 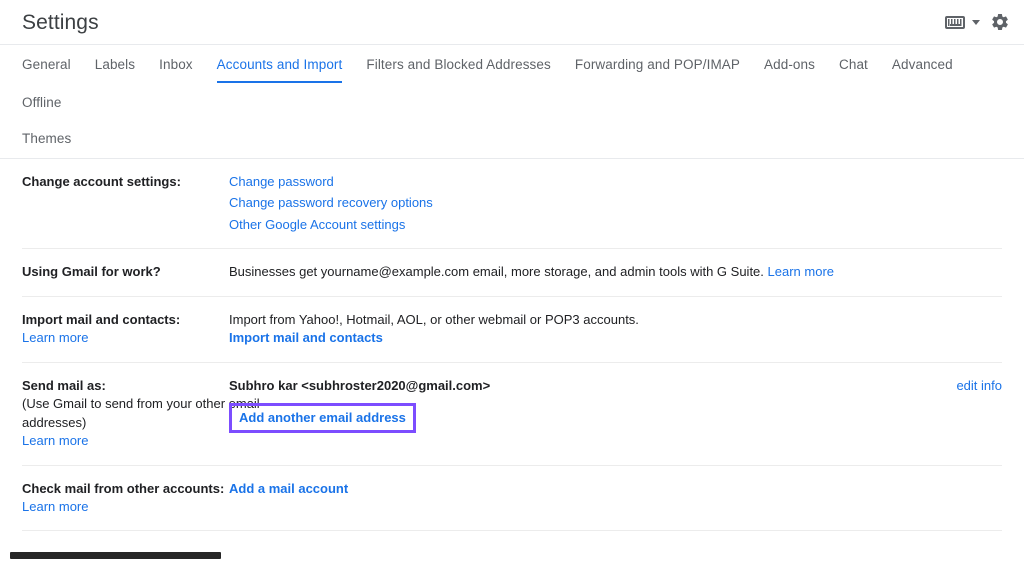 I want to click on tabs-row-2: Themes, so click(x=512, y=139).